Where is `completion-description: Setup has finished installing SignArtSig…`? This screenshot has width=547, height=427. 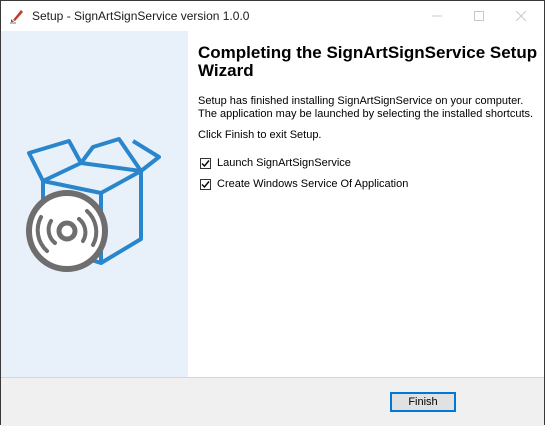
completion-description: Setup has finished installing SignArtSig… is located at coordinates (366, 107).